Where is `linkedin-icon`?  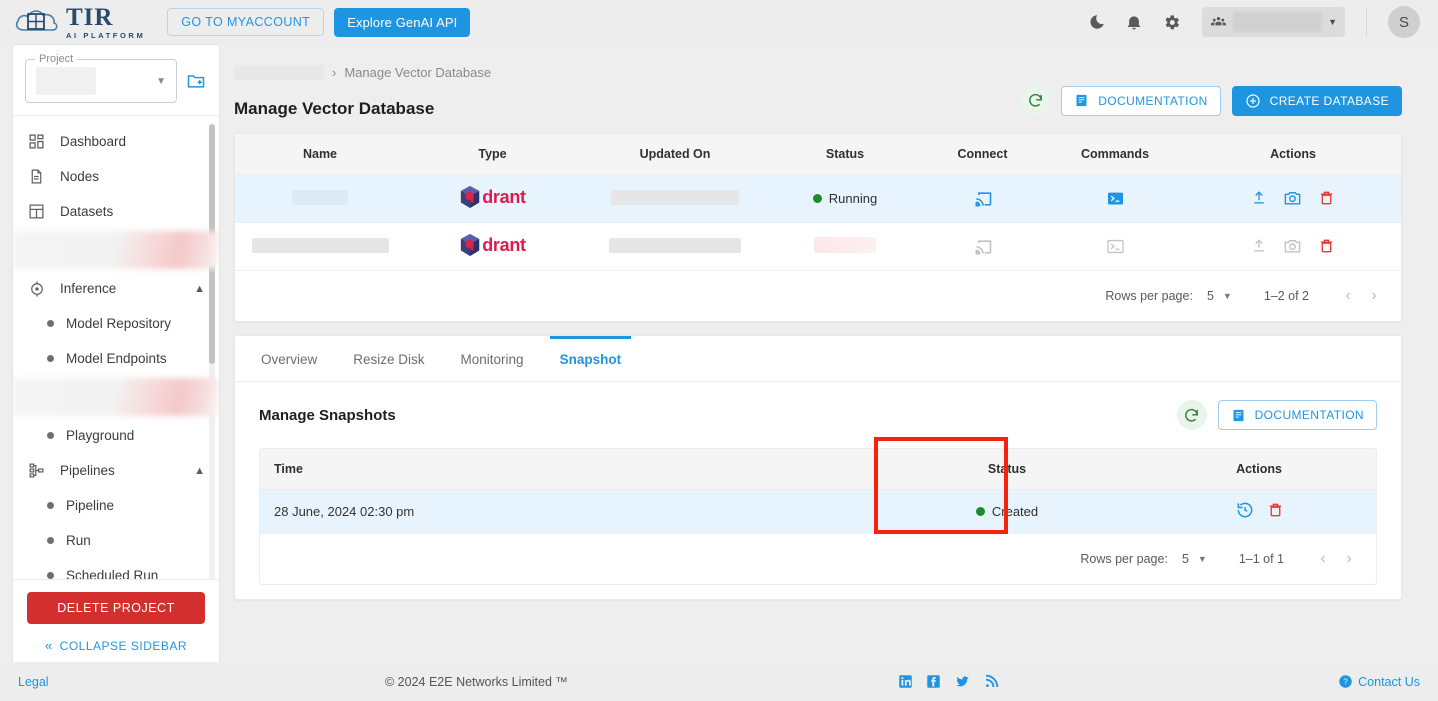
linkedin-icon is located at coordinates (905, 681).